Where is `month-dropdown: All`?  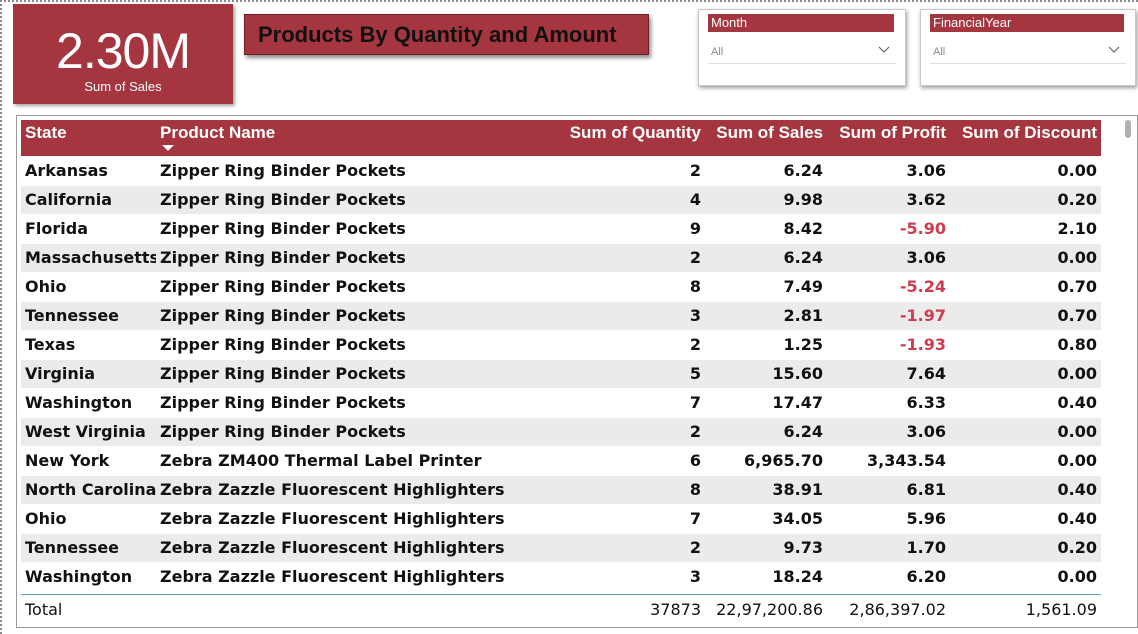
month-dropdown: All is located at coordinates (802, 52).